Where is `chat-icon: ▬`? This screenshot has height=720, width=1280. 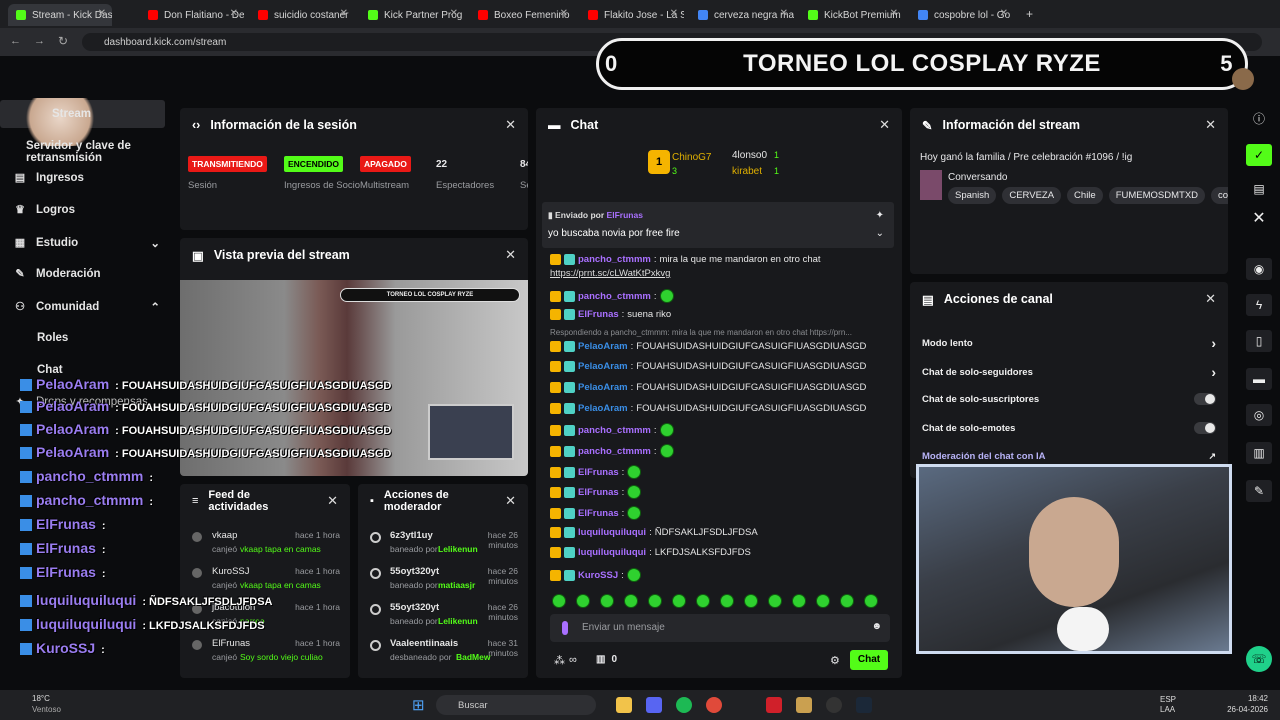 chat-icon: ▬ is located at coordinates (1259, 379).